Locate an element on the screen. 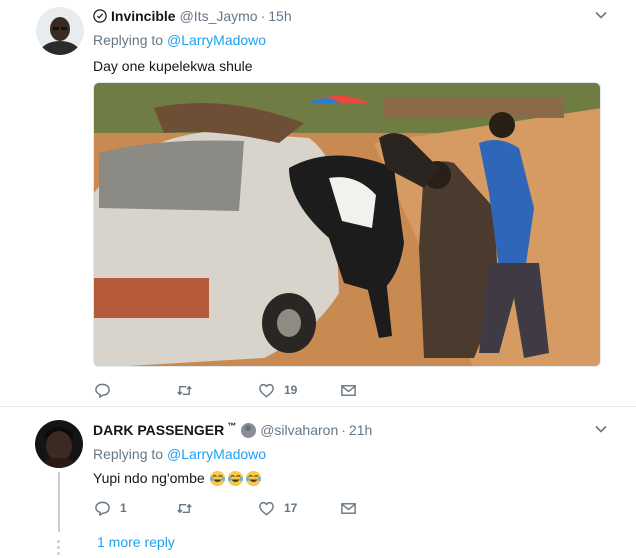 This screenshot has height=558, width=636. thread-dots is located at coordinates (59, 549).